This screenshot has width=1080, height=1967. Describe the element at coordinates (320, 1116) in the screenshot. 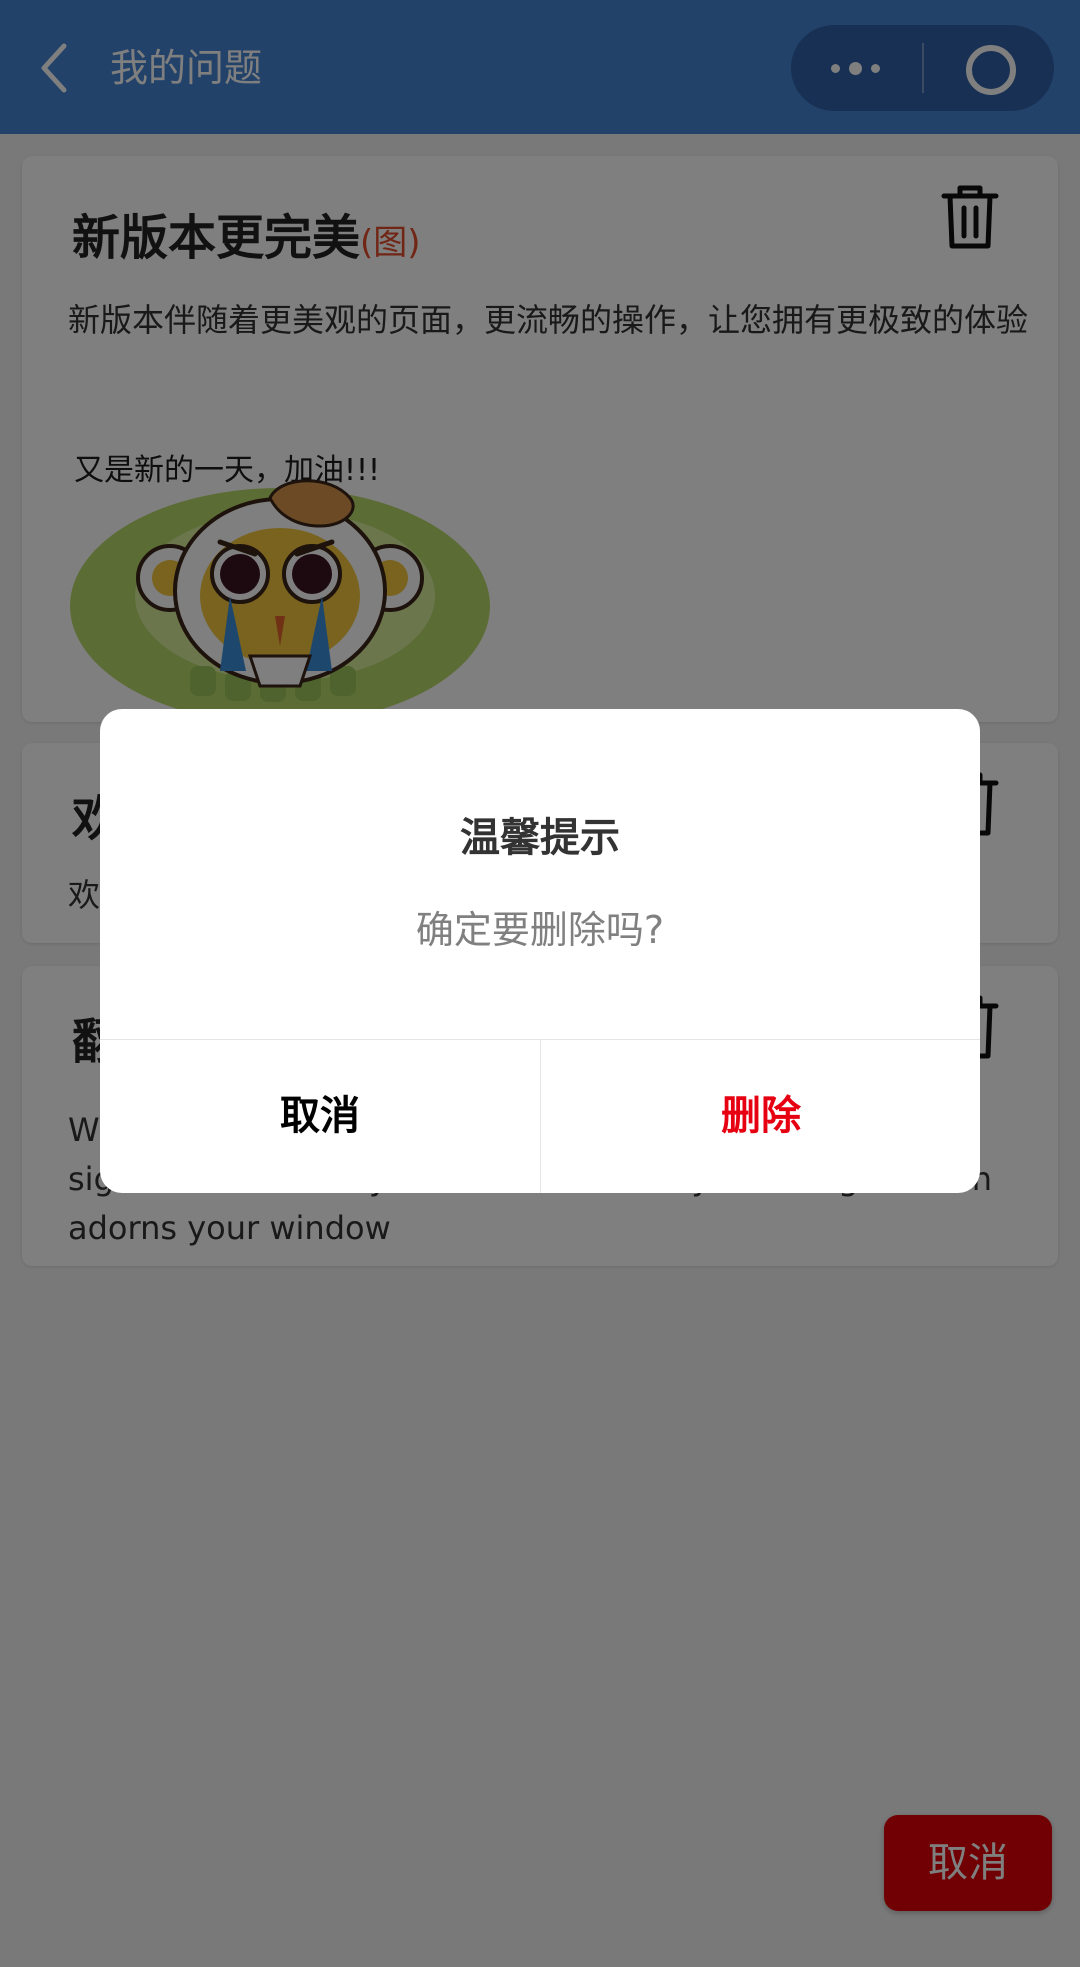

I see `cancel-button: 取消` at that location.